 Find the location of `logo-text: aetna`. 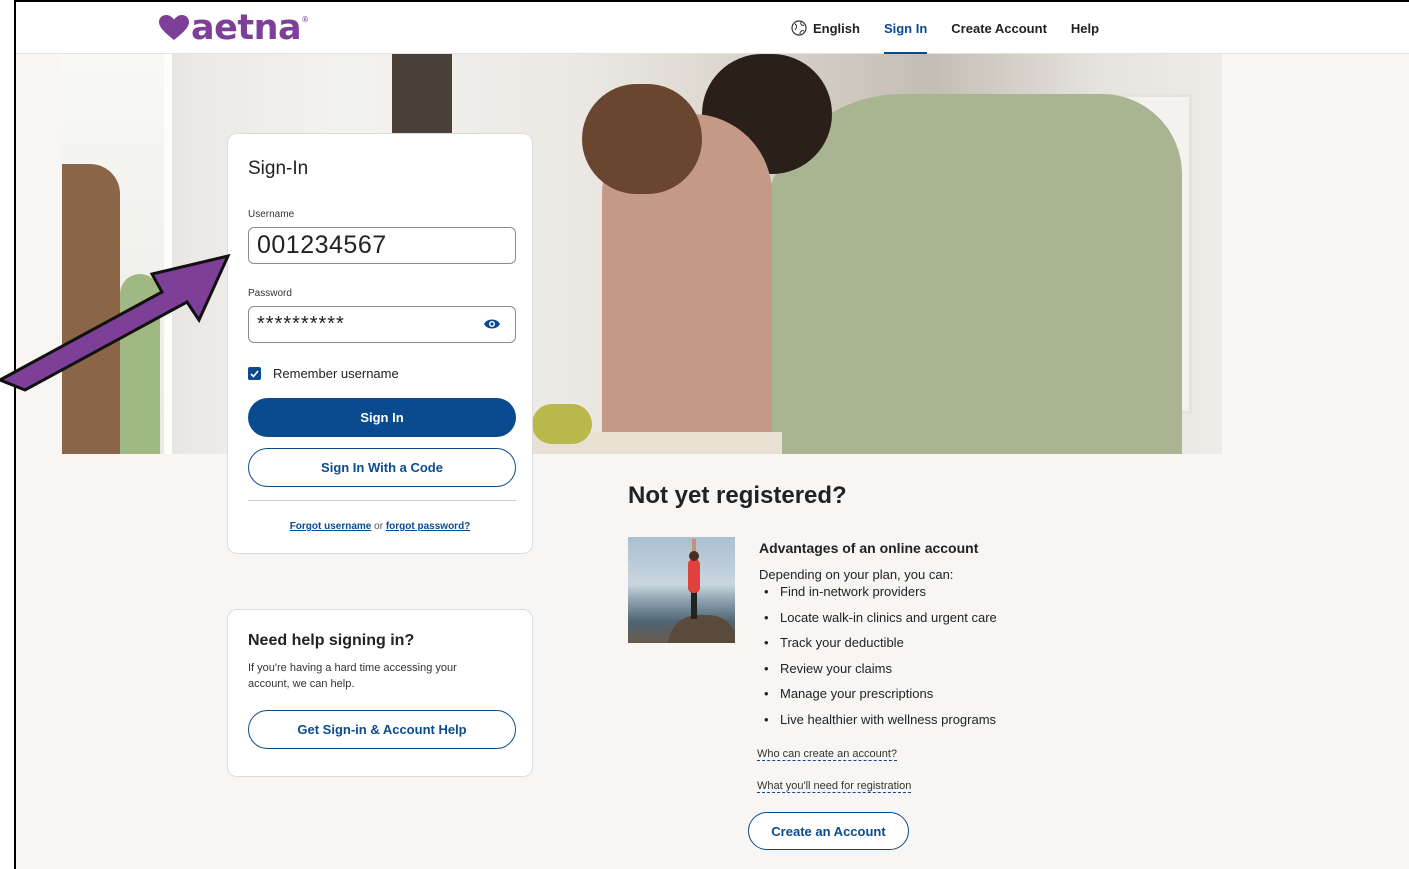

logo-text: aetna is located at coordinates (246, 28).